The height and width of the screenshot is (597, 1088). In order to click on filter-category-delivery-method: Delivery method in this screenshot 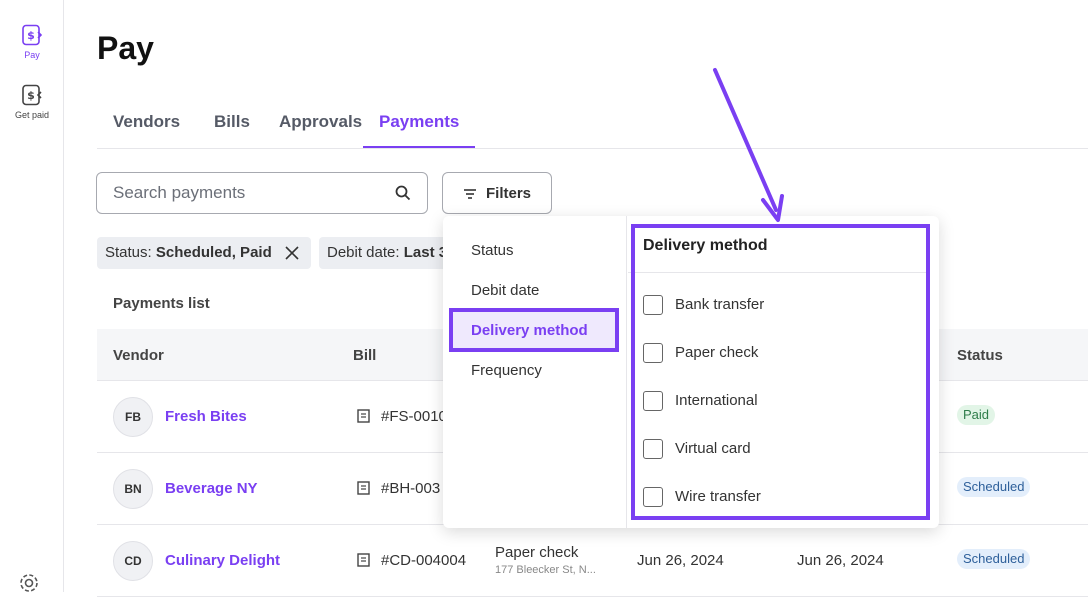, I will do `click(529, 330)`.